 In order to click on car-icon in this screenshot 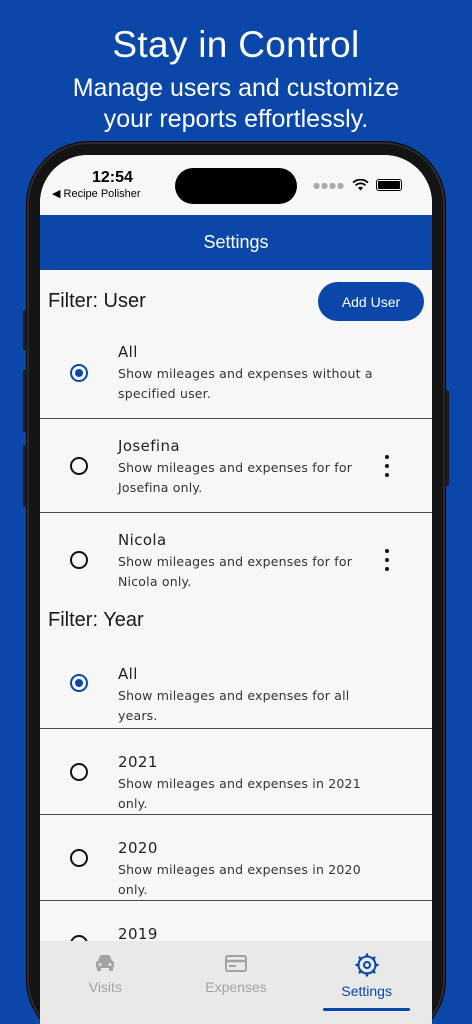, I will do `click(105, 963)`.